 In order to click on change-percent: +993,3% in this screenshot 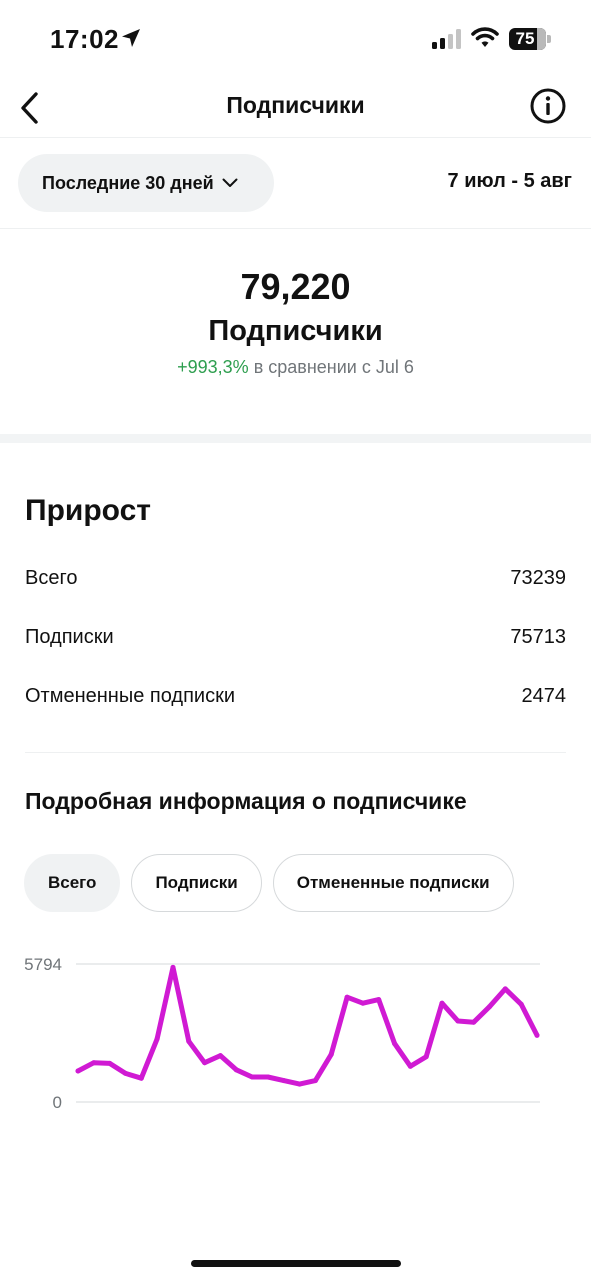, I will do `click(213, 367)`.